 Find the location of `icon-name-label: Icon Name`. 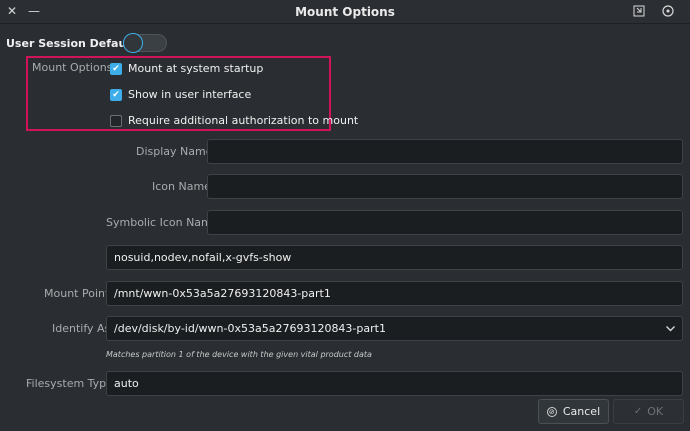

icon-name-label: Icon Name is located at coordinates (181, 186).